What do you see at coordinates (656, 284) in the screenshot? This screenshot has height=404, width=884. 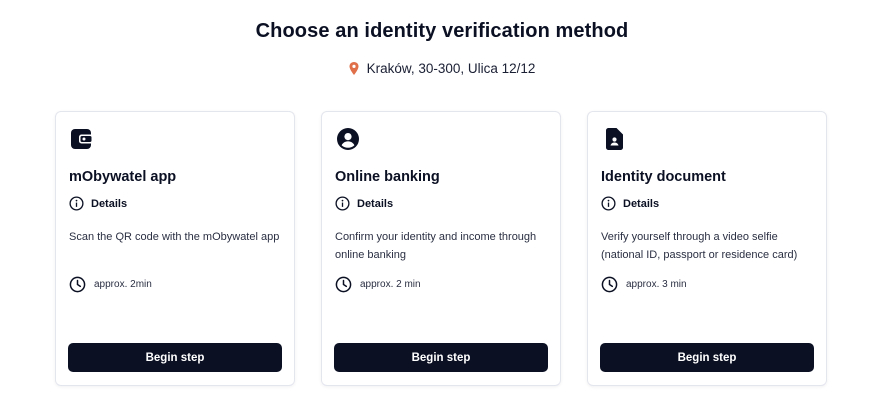 I see `duration-text: approx. 3 min` at bounding box center [656, 284].